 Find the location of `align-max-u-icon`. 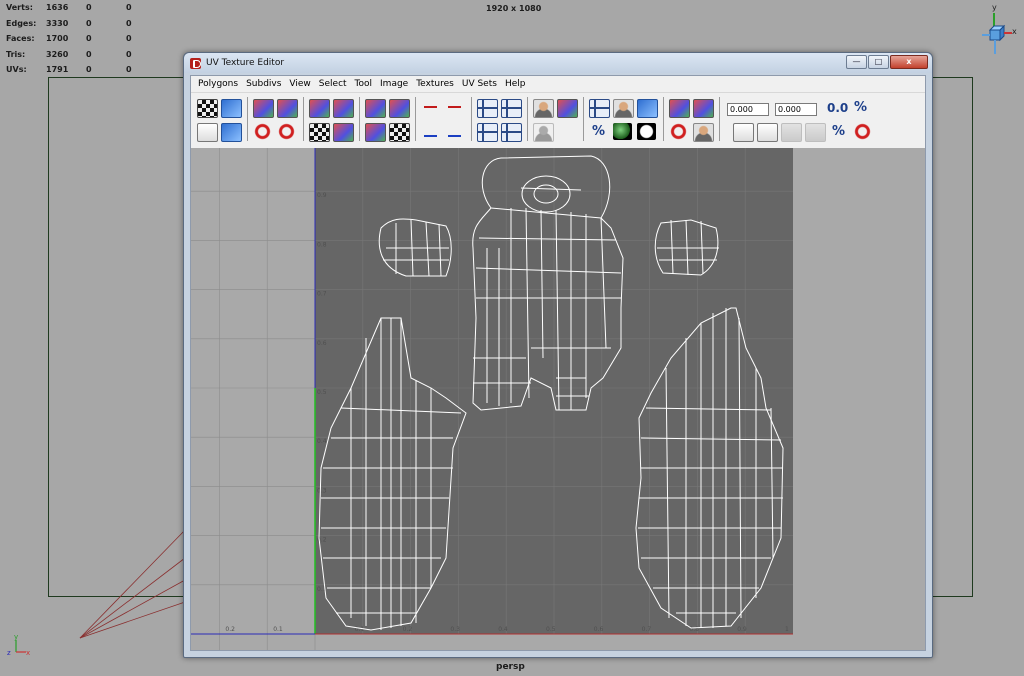

align-max-u-icon is located at coordinates (454, 107).